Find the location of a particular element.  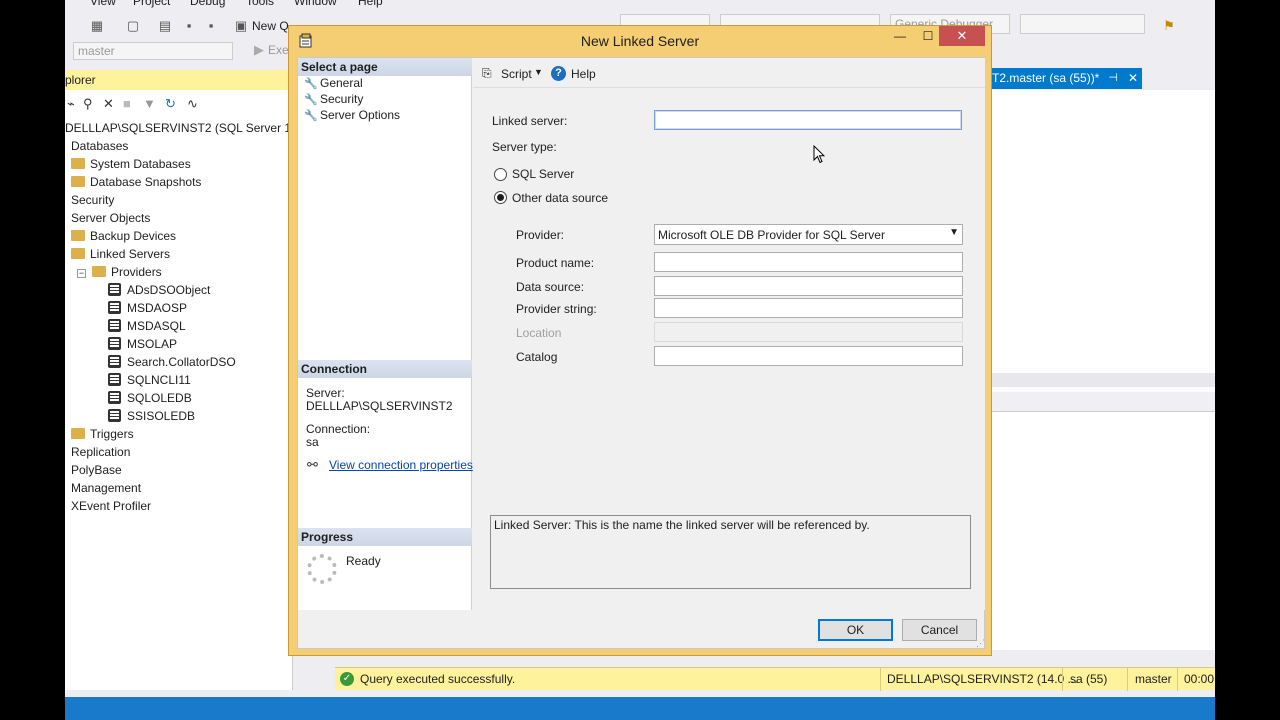

tree-item: MSDASQL is located at coordinates (147, 326).